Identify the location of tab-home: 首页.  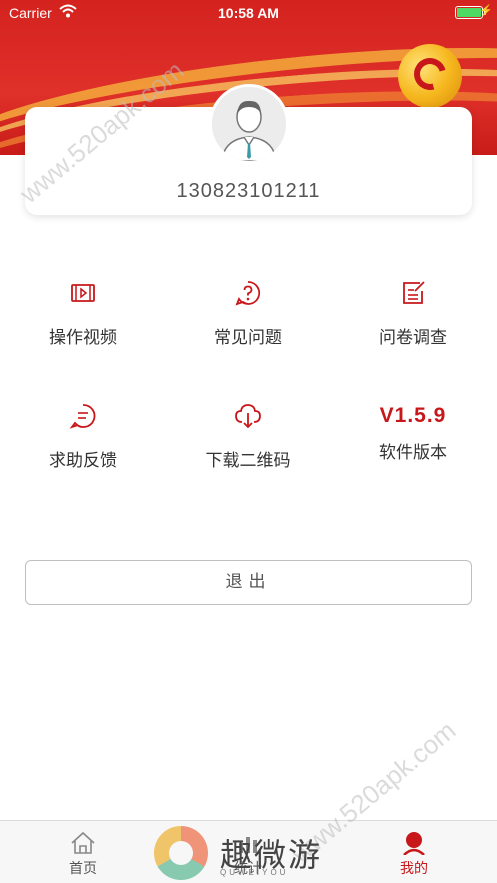
(83, 852).